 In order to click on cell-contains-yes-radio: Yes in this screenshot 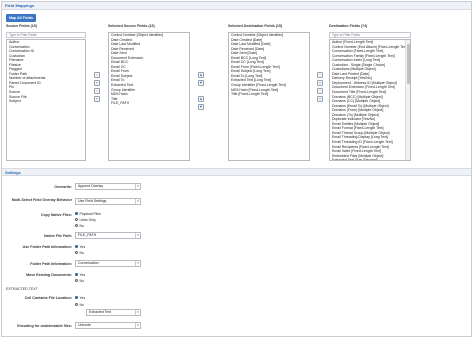, I will do `click(80, 298)`.